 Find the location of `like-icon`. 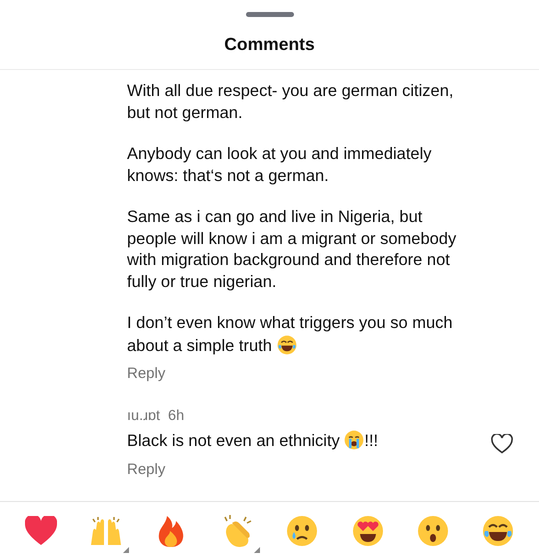

like-icon is located at coordinates (502, 444).